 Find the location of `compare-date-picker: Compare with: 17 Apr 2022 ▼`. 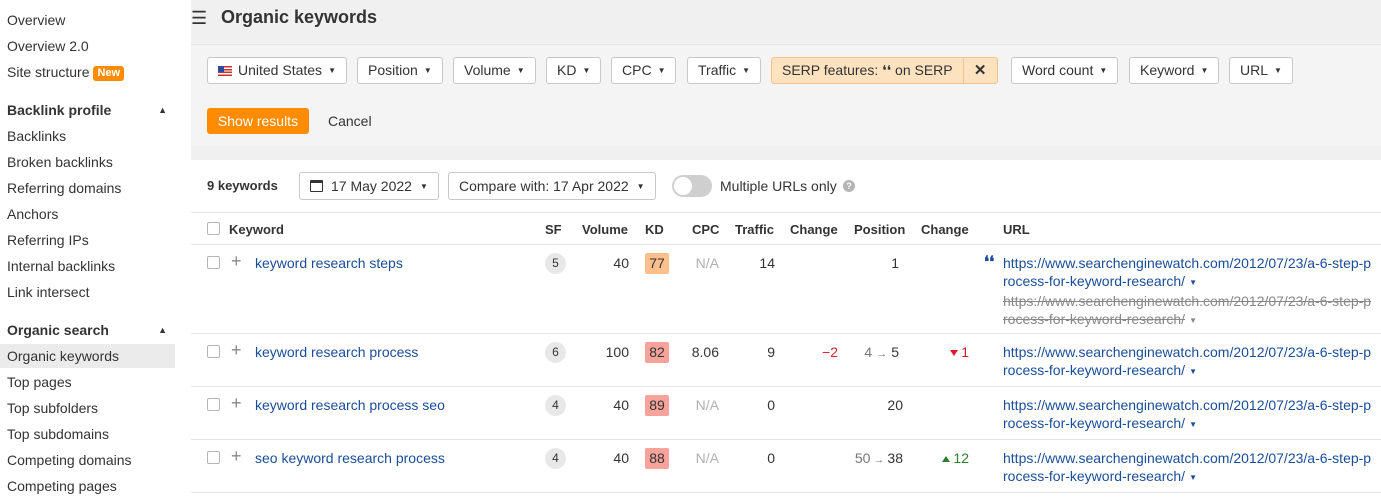

compare-date-picker: Compare with: 17 Apr 2022 ▼ is located at coordinates (552, 186).